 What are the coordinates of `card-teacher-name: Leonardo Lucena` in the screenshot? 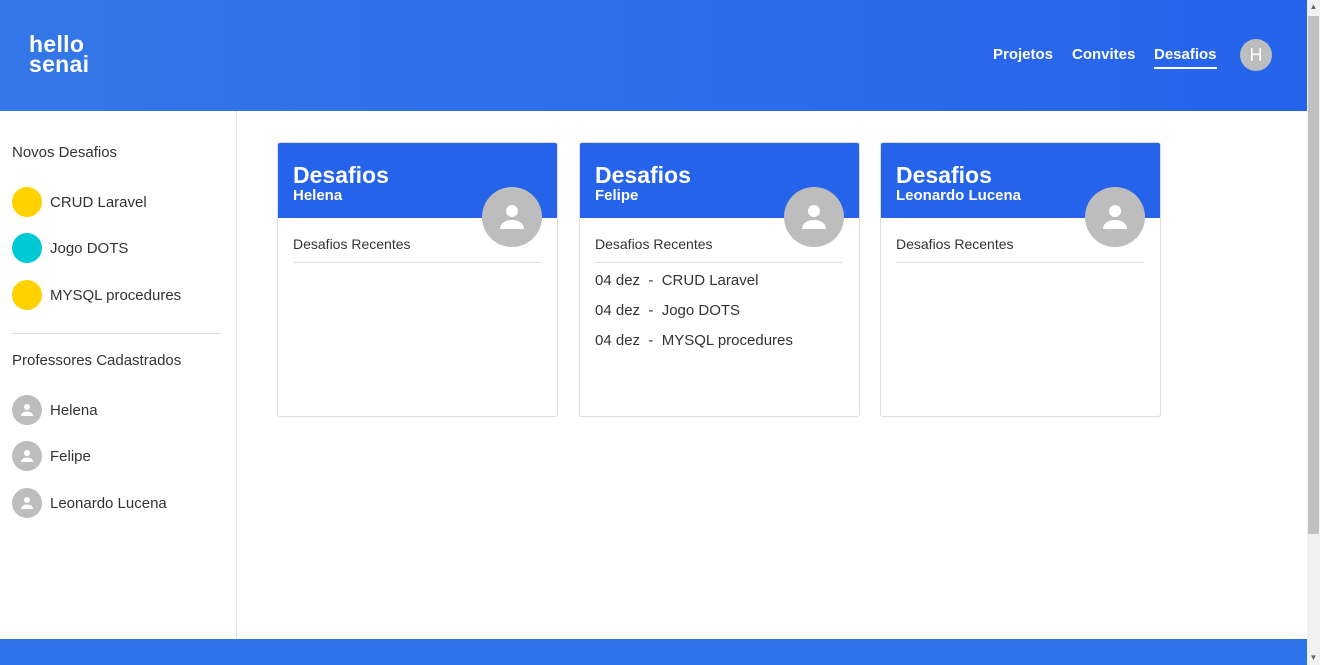 It's located at (959, 195).